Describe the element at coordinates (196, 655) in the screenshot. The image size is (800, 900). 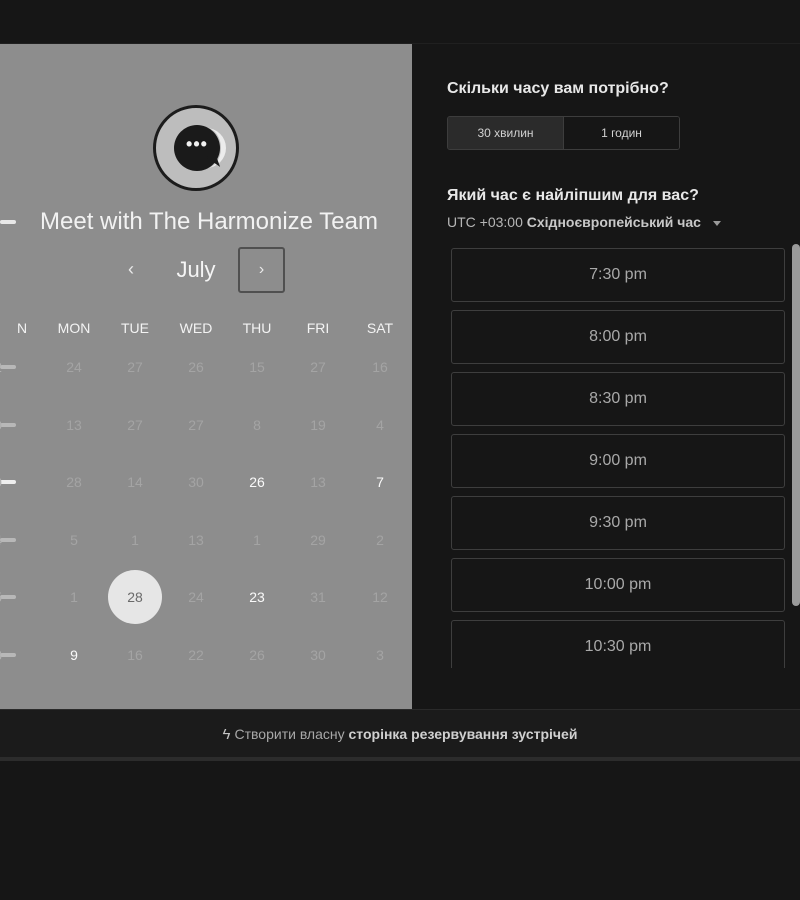
I see `calendar-day: 22` at that location.